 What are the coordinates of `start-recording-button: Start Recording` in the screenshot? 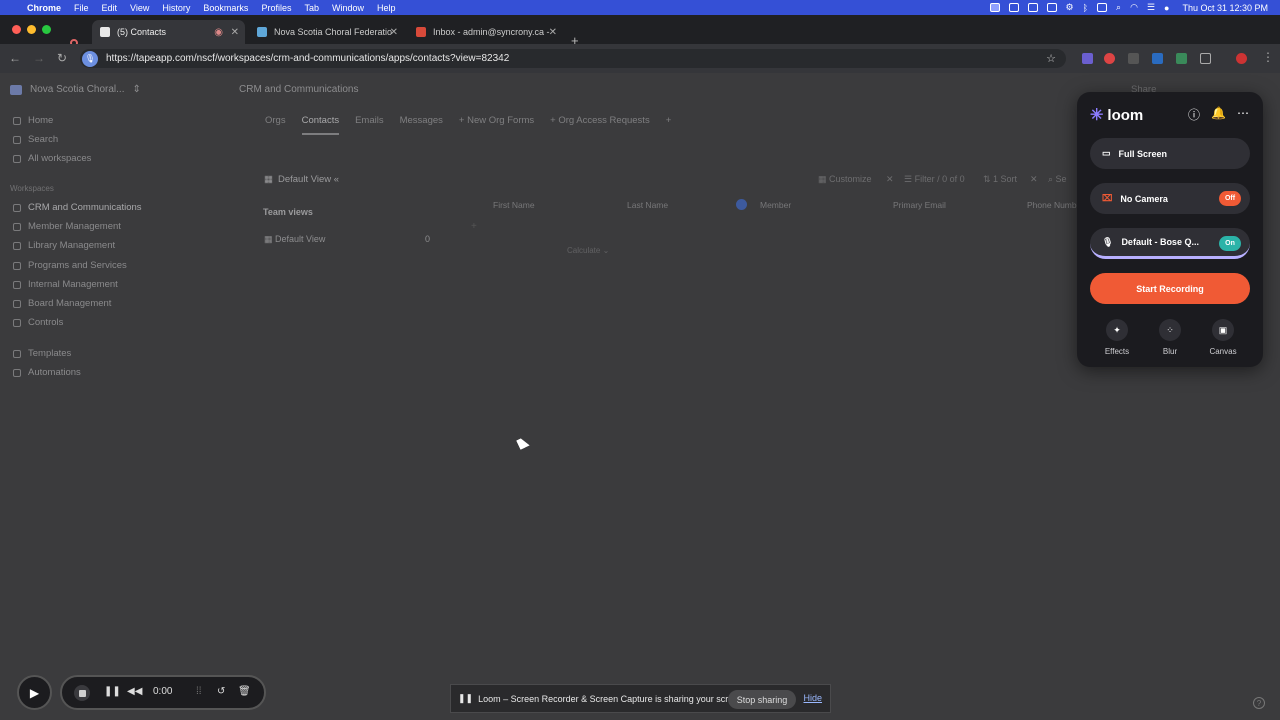 It's located at (1170, 288).